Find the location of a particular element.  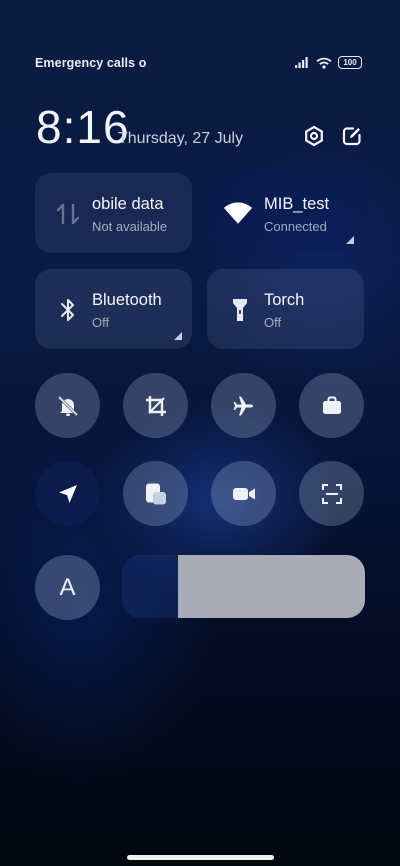

airplane-icon is located at coordinates (243, 405).